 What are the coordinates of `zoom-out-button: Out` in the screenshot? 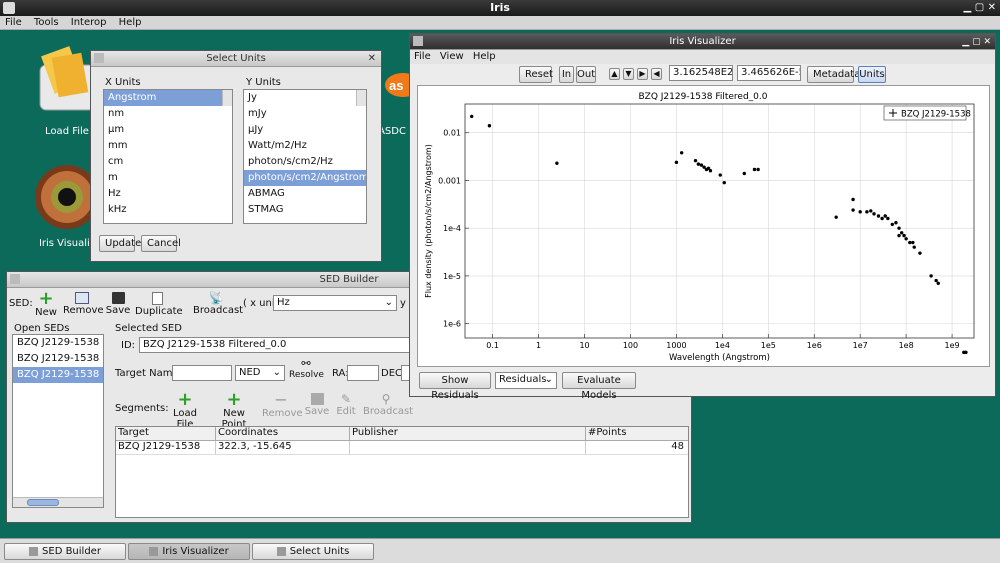 It's located at (586, 74).